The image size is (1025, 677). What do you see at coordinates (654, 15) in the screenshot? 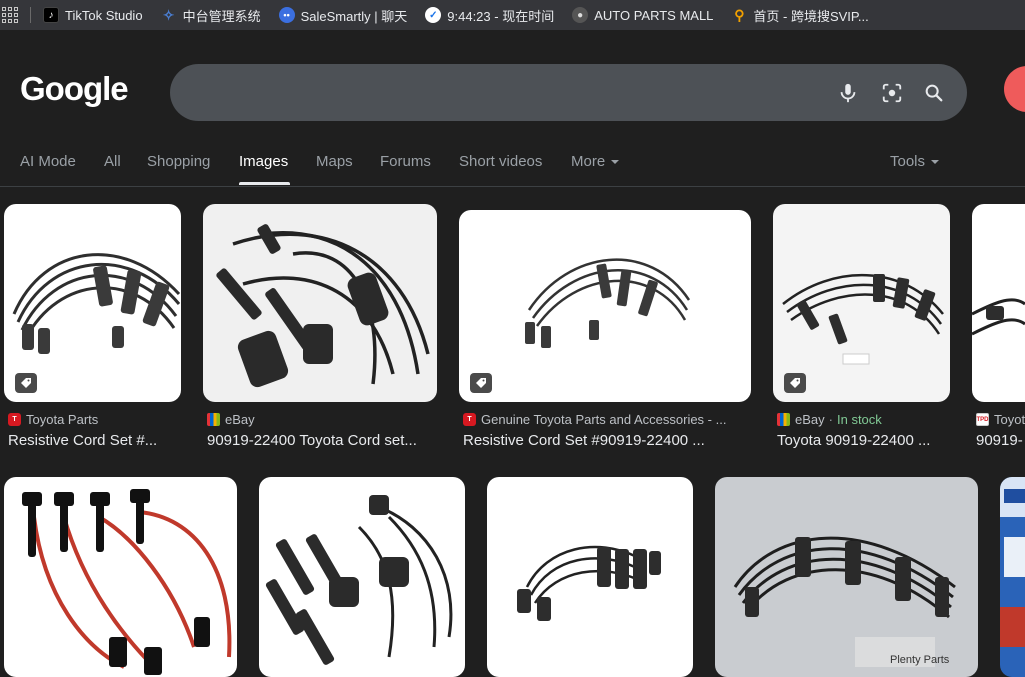
I see `bookmark-label: AUTO PARTS MALL` at bounding box center [654, 15].